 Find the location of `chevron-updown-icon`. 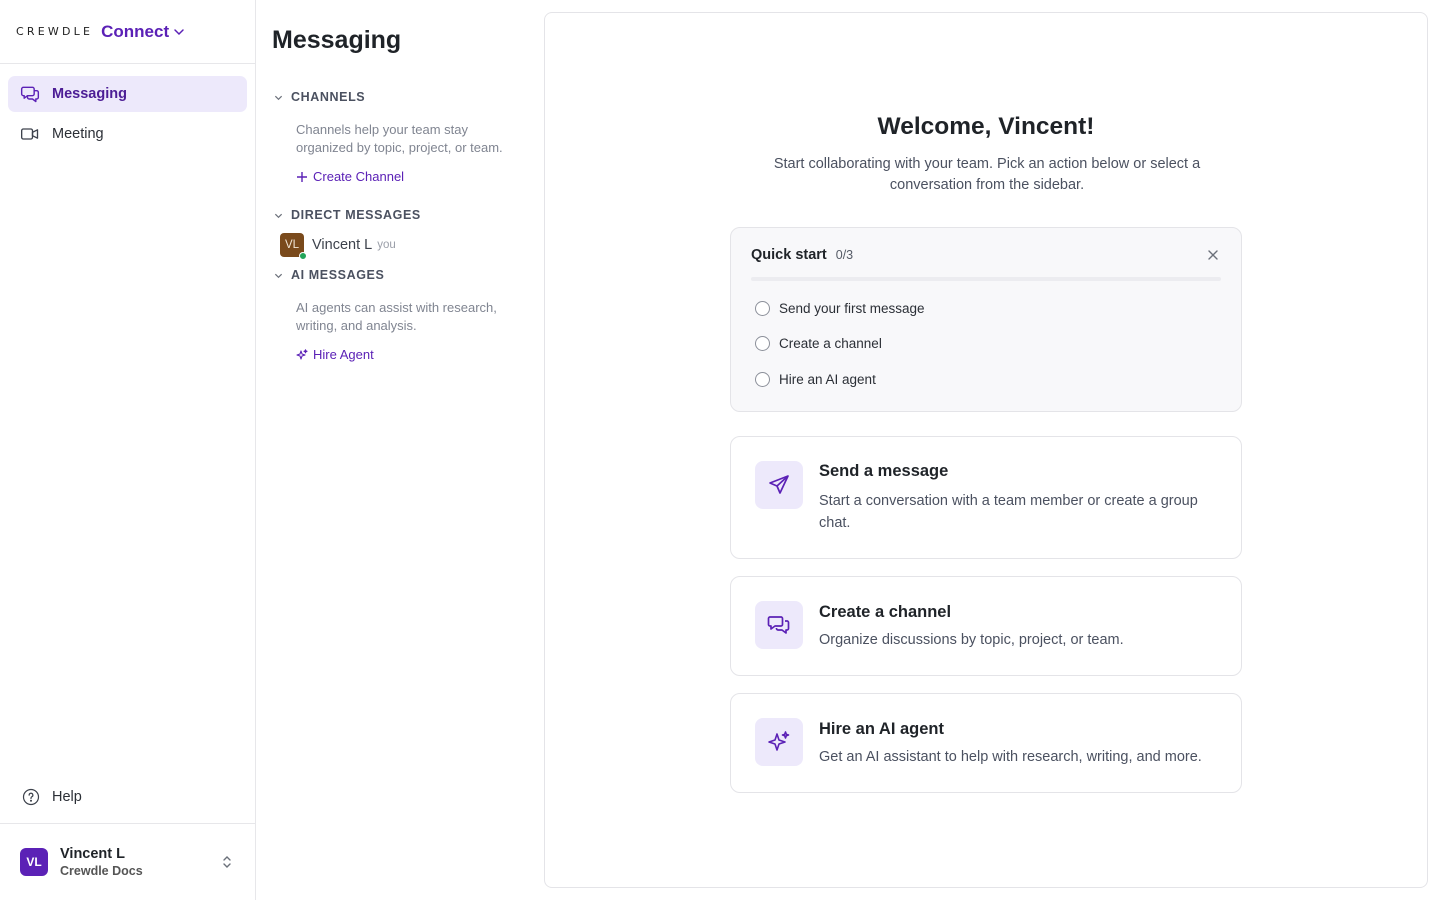

chevron-updown-icon is located at coordinates (227, 862).